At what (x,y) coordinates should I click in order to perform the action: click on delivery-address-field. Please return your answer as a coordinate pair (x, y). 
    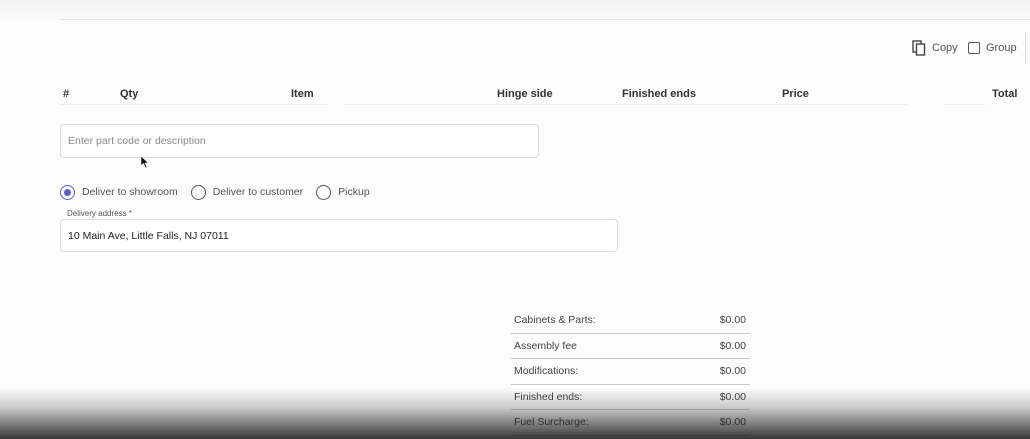
    Looking at the image, I should click on (339, 235).